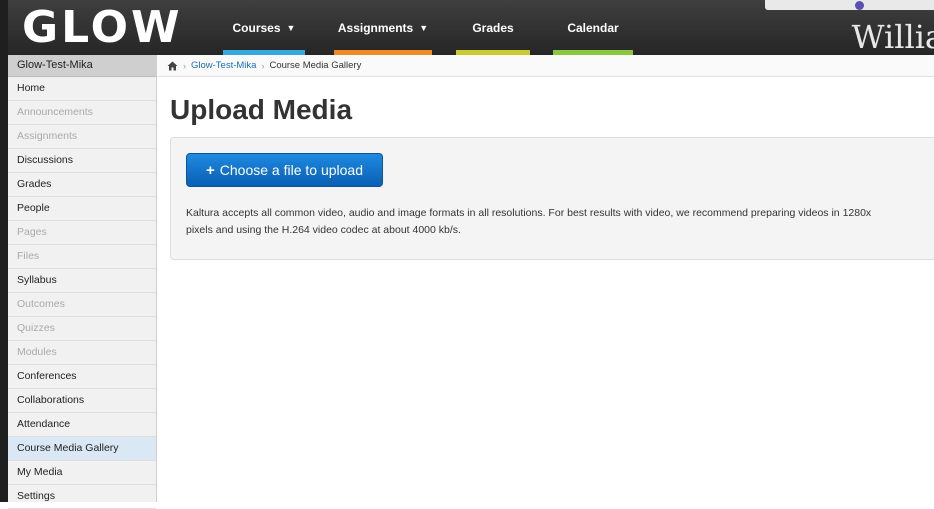 The height and width of the screenshot is (509, 934). I want to click on sidebar-item-discussions: Discussions, so click(82, 161).